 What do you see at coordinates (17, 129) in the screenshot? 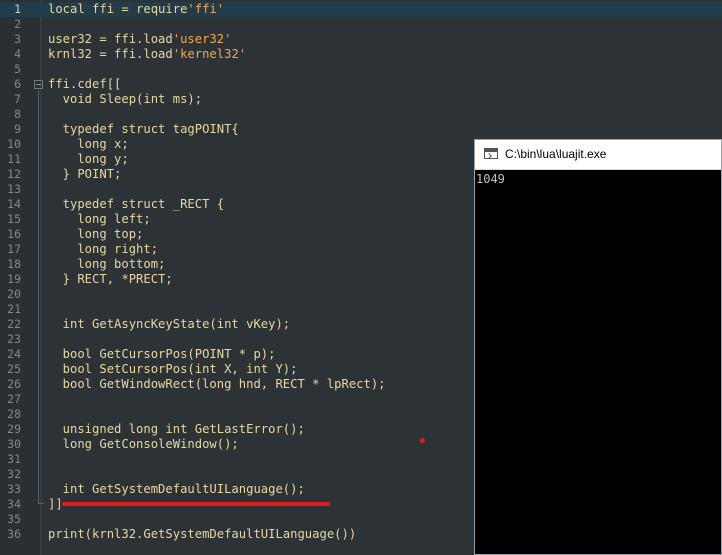
I see `line-number: 9` at bounding box center [17, 129].